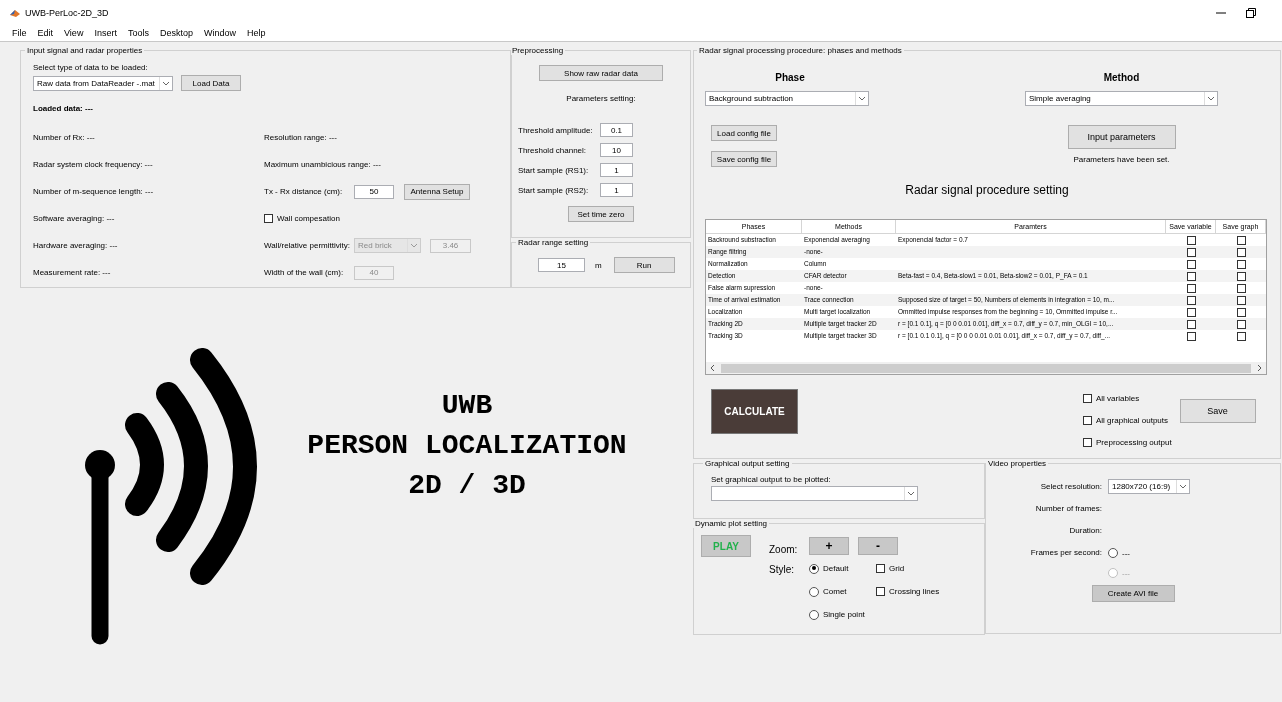 The image size is (1282, 702). What do you see at coordinates (72, 272) in the screenshot?
I see `info-label: Measurement rate: ---` at bounding box center [72, 272].